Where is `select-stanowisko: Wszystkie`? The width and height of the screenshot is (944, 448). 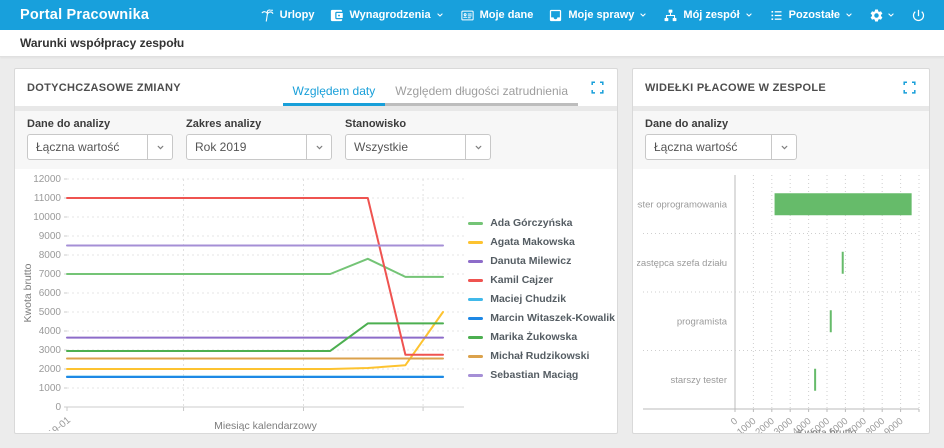 select-stanowisko: Wszystkie is located at coordinates (418, 147).